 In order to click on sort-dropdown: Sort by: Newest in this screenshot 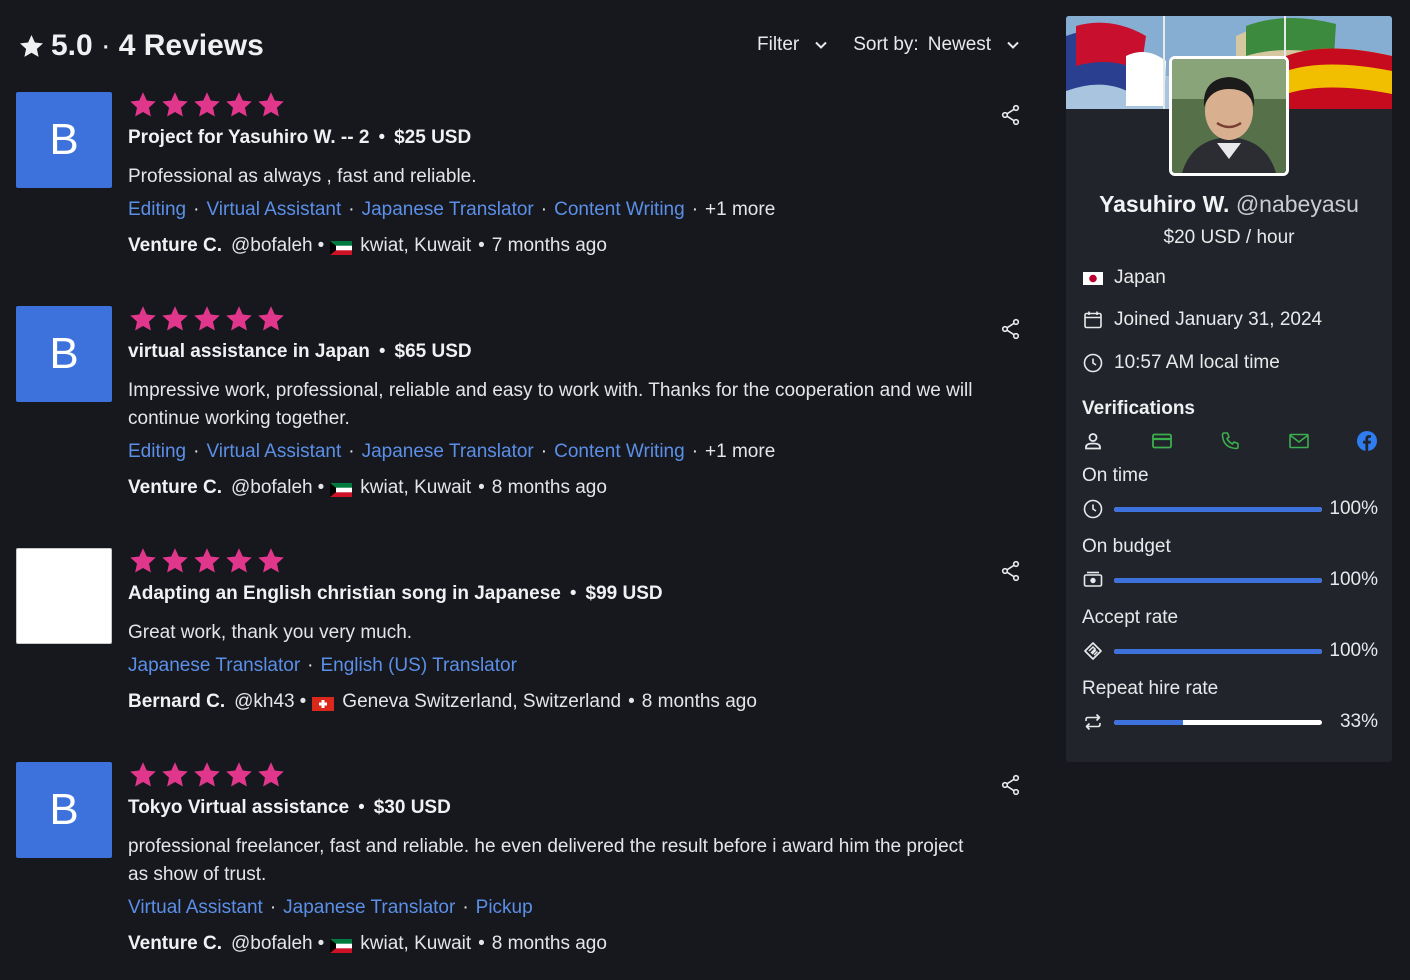, I will do `click(936, 45)`.